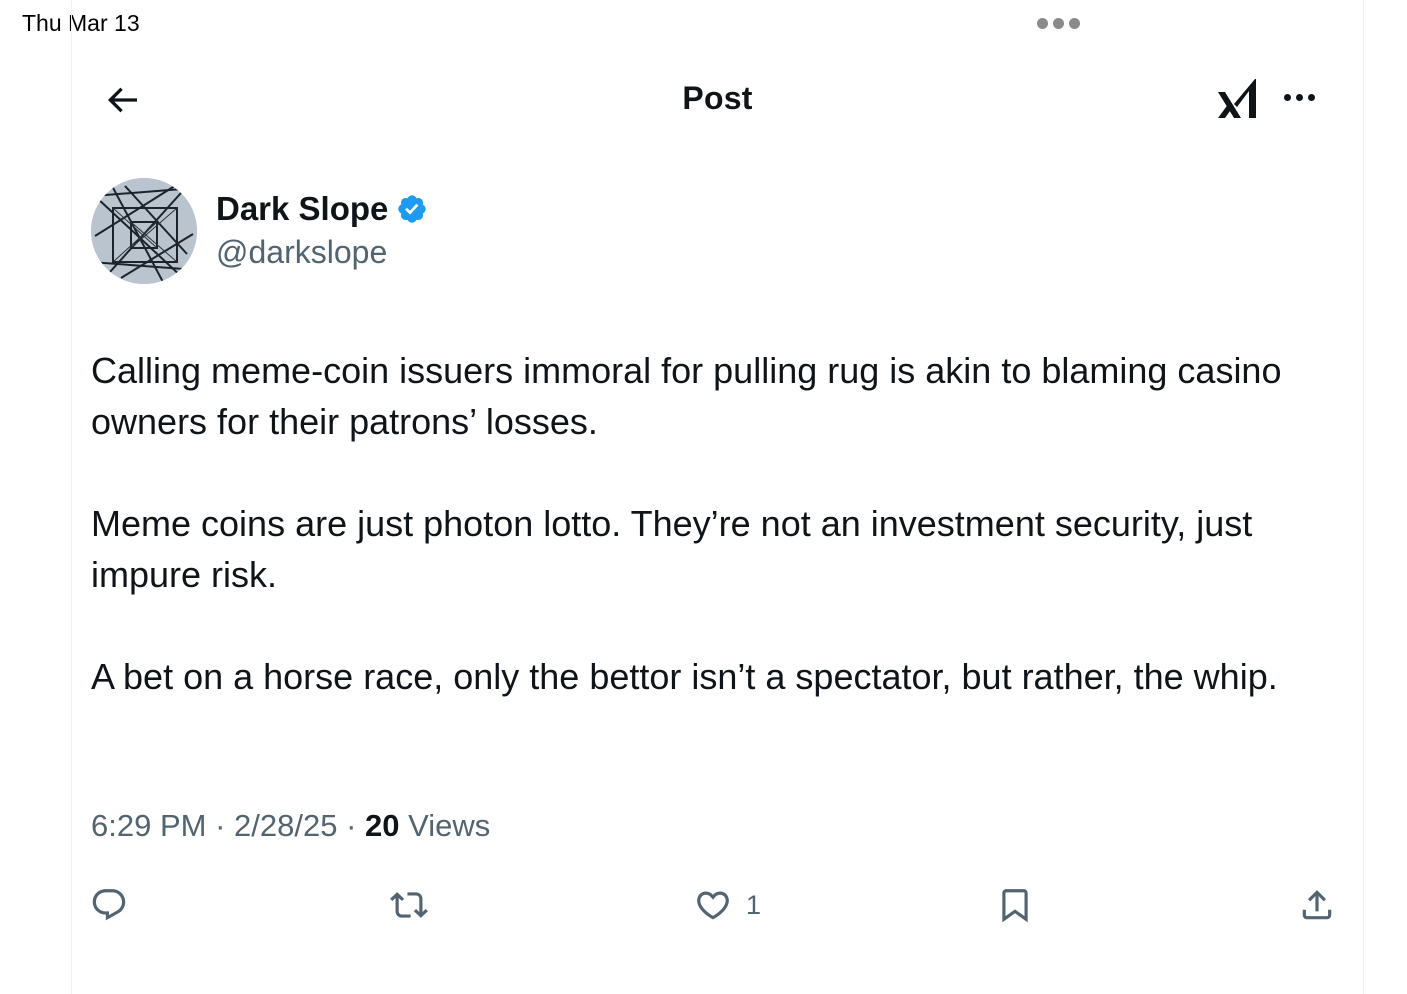 This screenshot has width=1407, height=994. I want to click on more-options-button, so click(1299, 97).